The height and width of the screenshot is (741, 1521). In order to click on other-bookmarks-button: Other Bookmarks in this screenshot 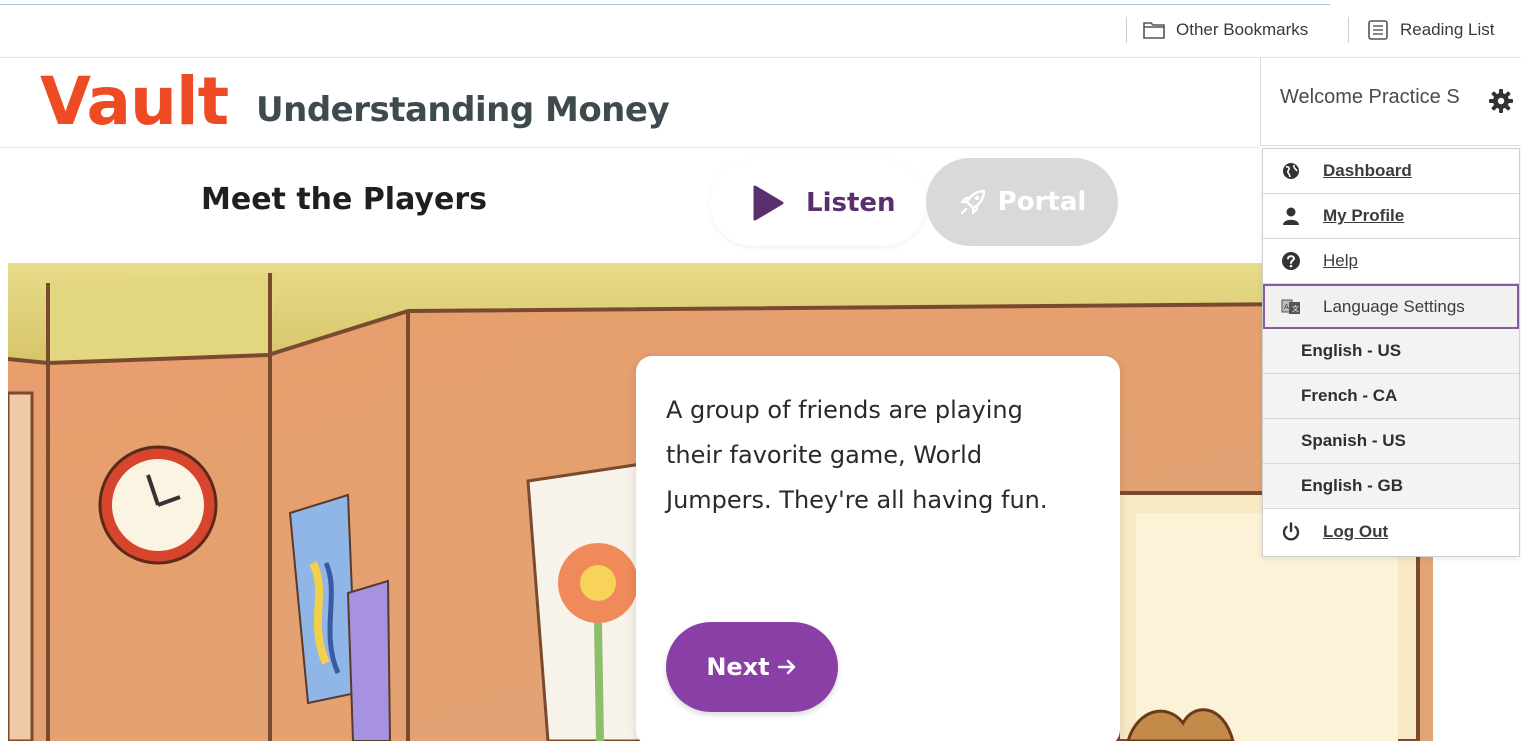, I will do `click(1225, 30)`.